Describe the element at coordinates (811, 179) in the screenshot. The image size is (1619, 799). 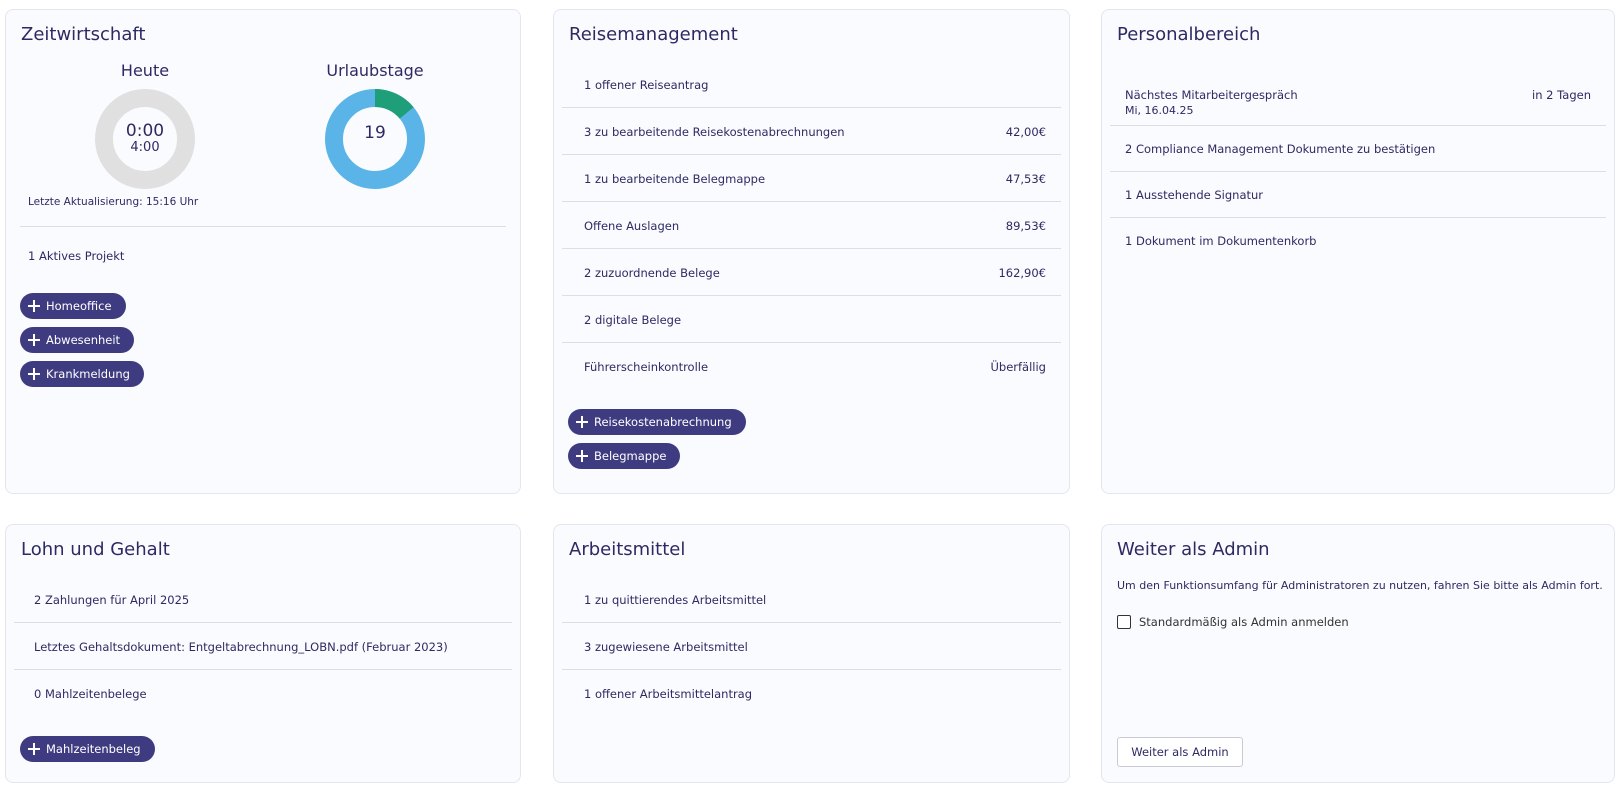
I see `reise-row: 1 zu bearbeitende Belegmappe 47,53€` at that location.